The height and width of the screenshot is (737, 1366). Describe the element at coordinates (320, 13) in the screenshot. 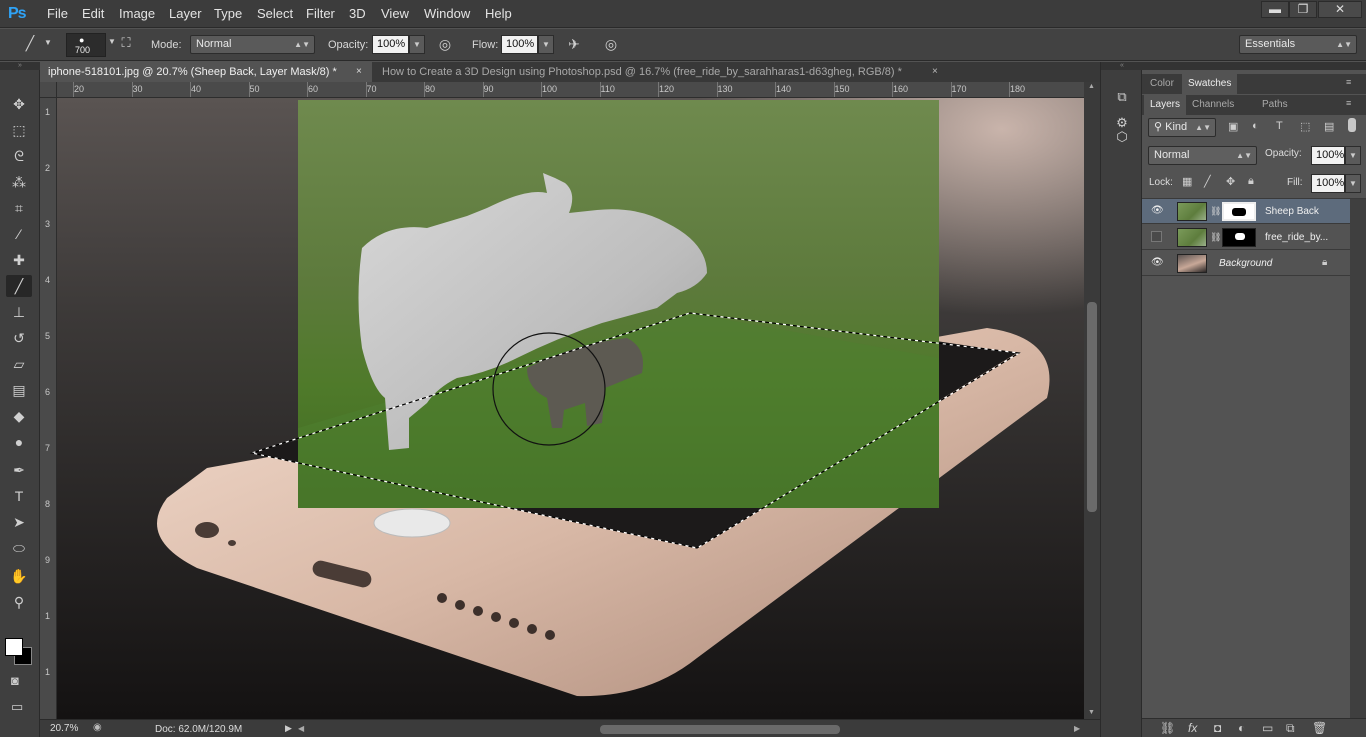

I see `menu-filter: Filter` at that location.